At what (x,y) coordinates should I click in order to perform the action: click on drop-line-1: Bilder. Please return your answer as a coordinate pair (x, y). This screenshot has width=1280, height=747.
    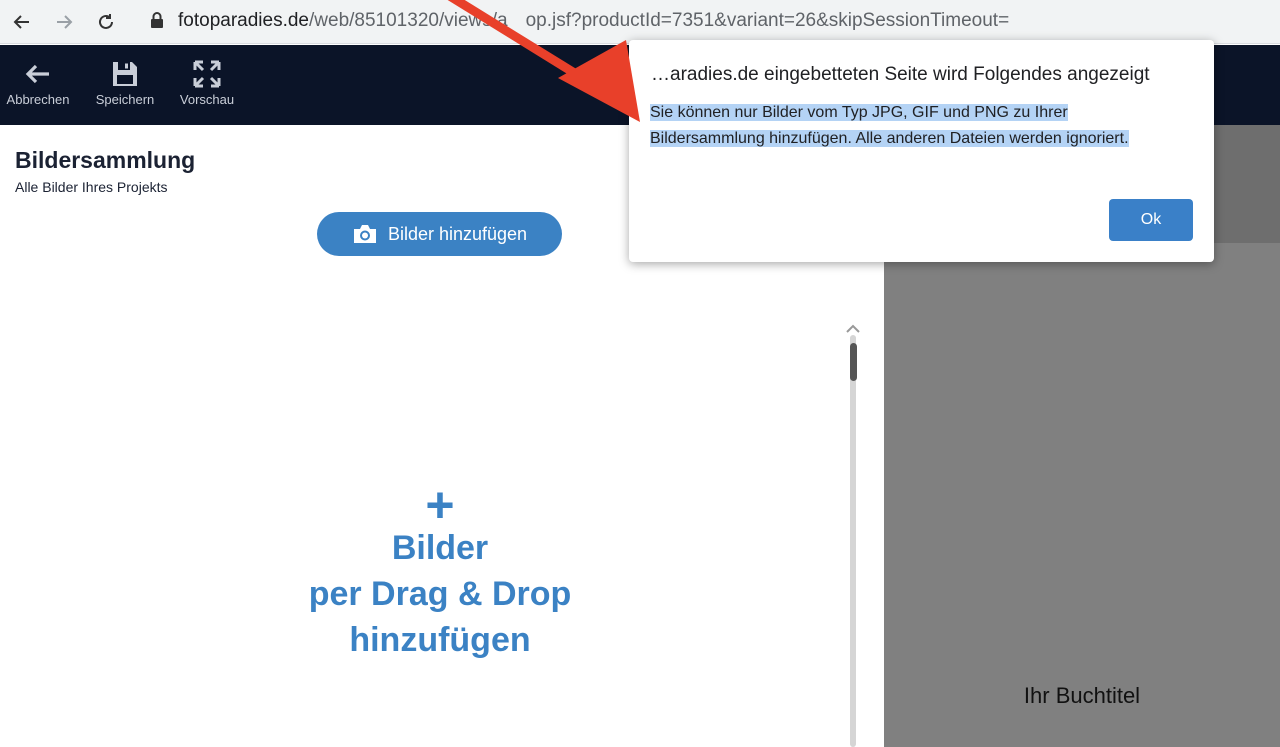
    Looking at the image, I should click on (440, 548).